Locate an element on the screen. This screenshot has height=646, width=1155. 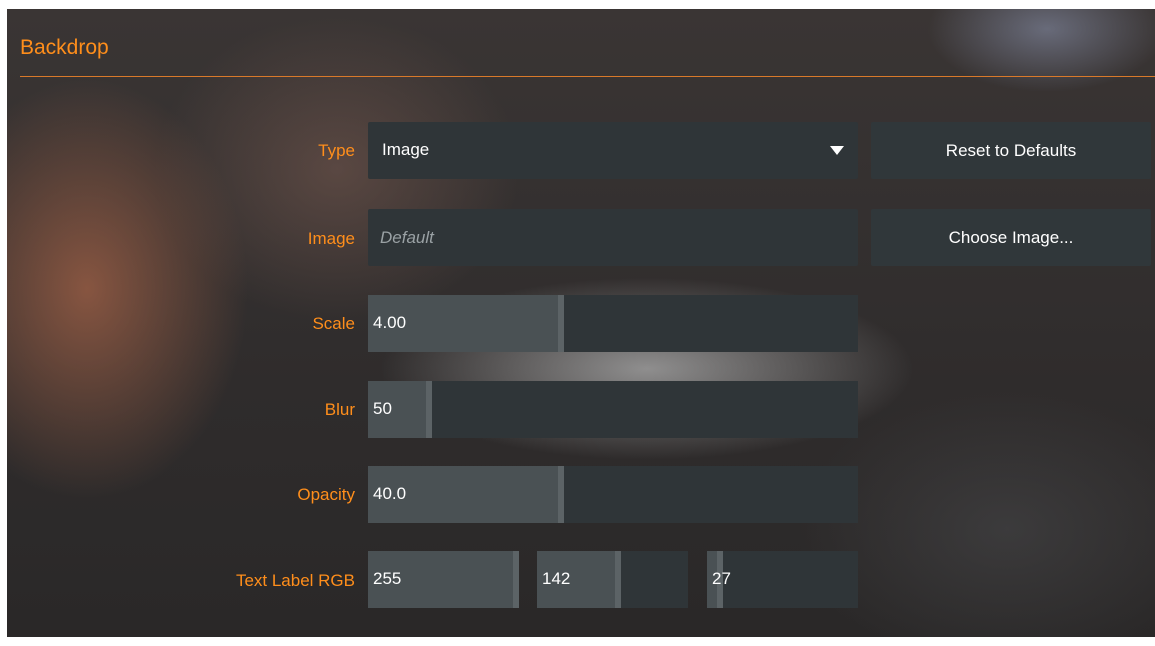
rgb-blue-value: 27 is located at coordinates (721, 578).